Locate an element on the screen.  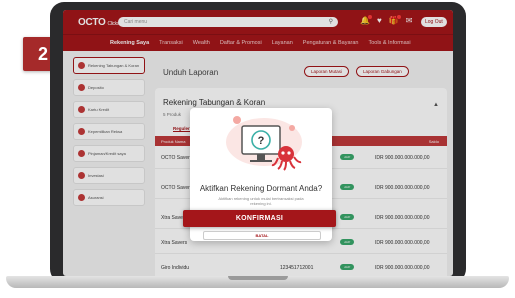
dormant-illustration: ? is located at coordinates (264, 143).